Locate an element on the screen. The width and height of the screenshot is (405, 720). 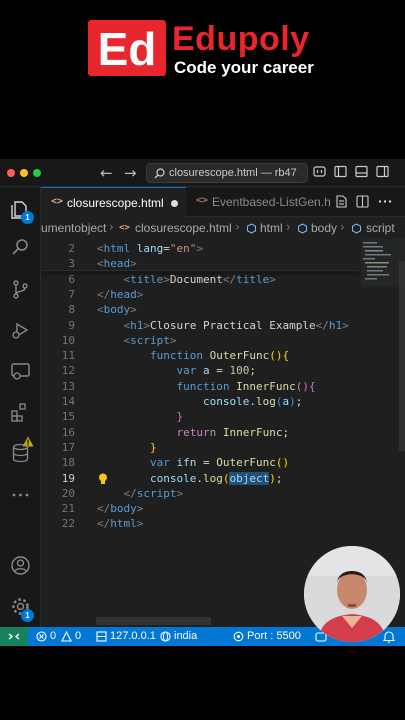
location-label: india is located at coordinates (185, 636).